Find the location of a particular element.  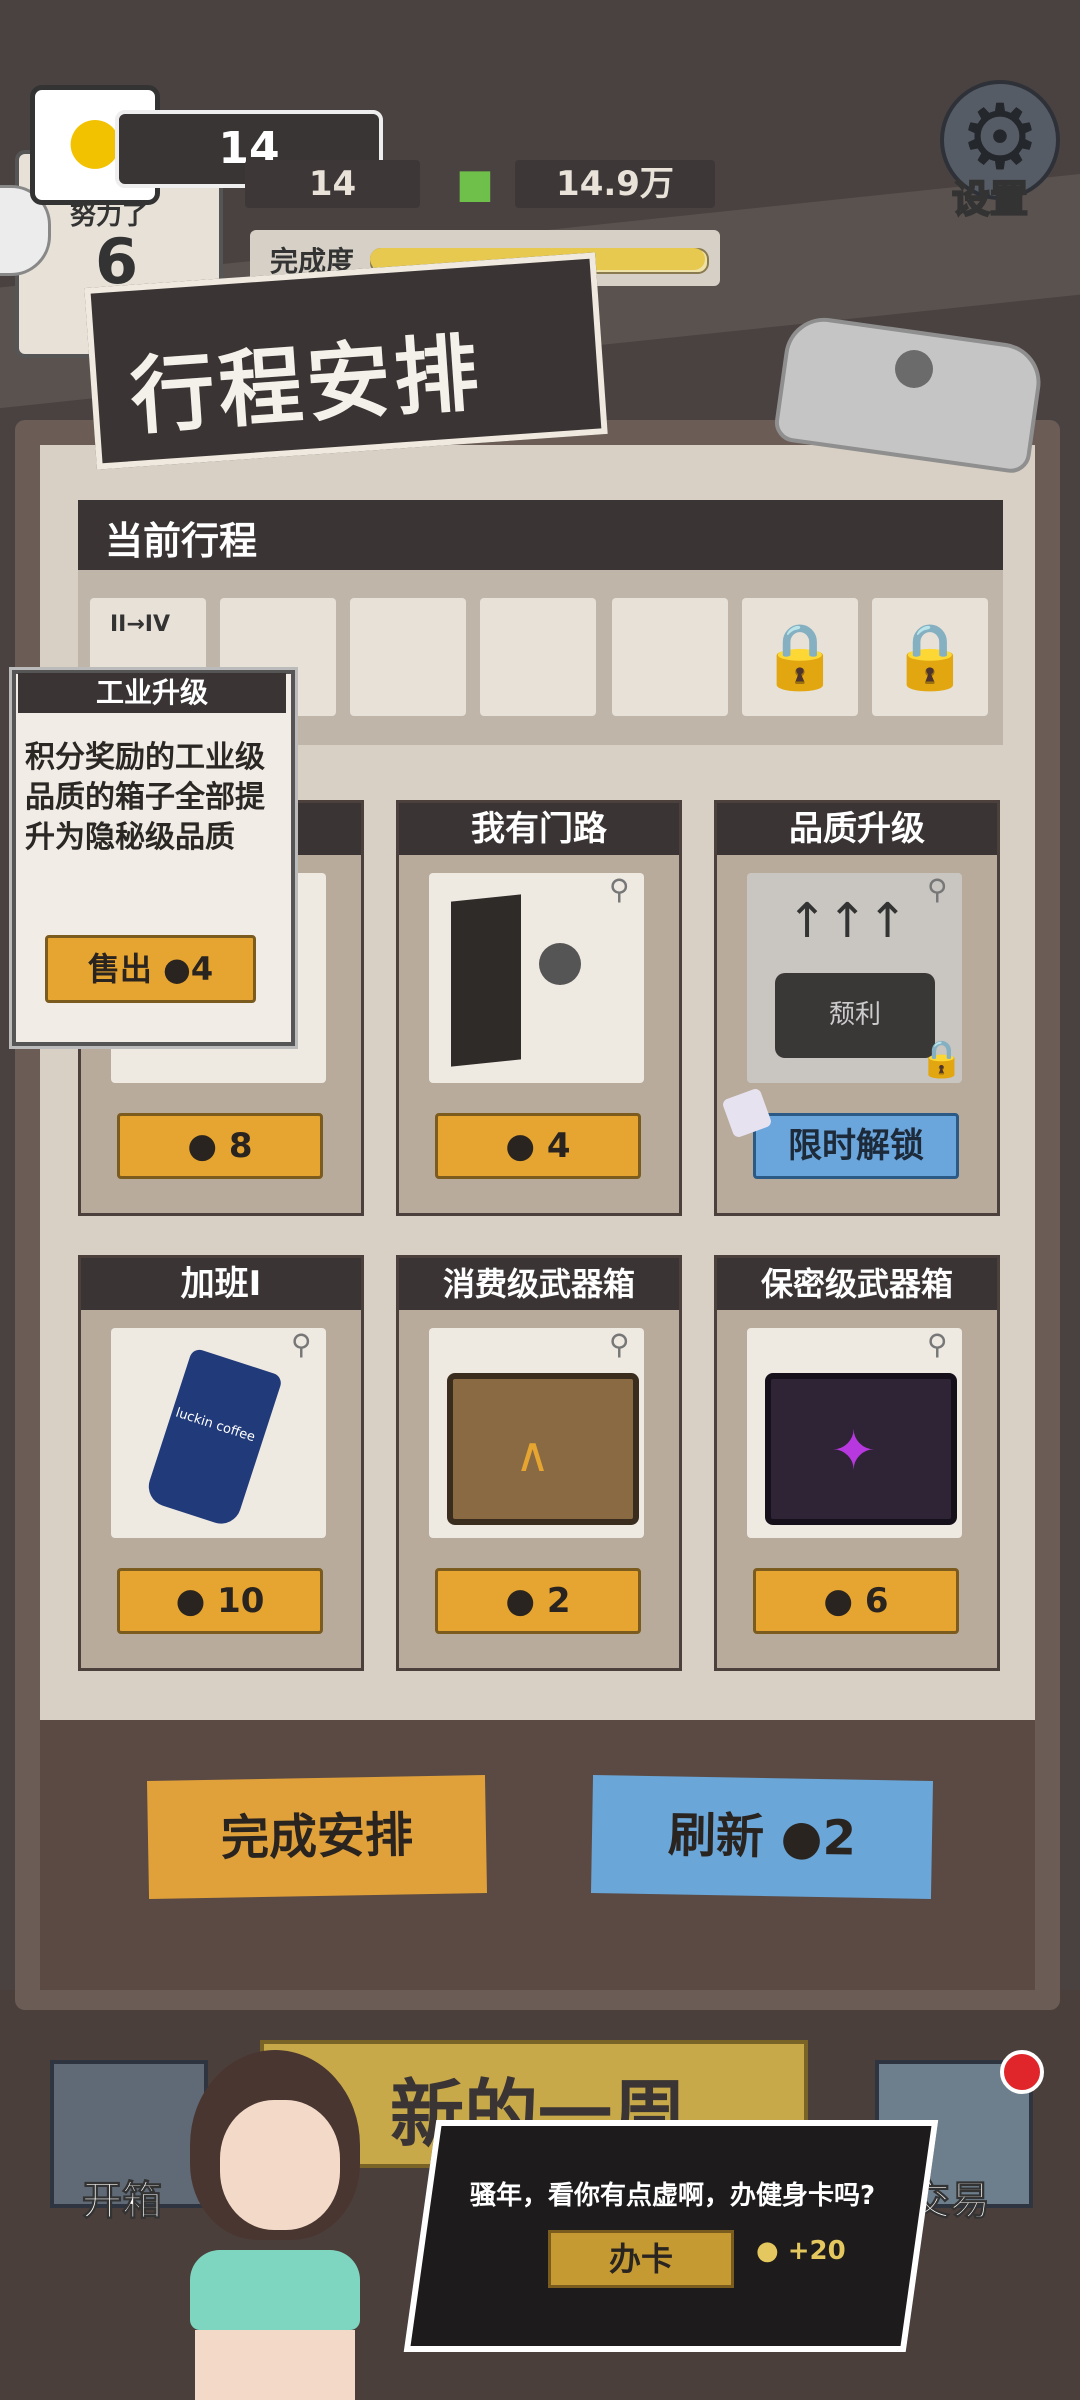

buy-button: ● 2 is located at coordinates (538, 1601).